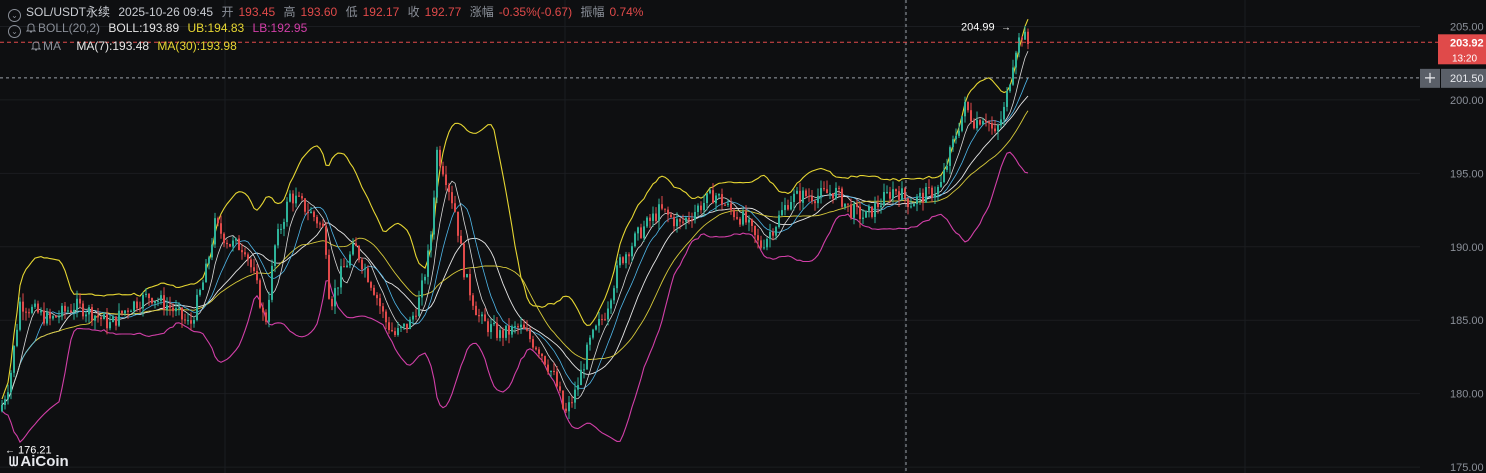  Describe the element at coordinates (69, 28) in the screenshot. I see `boll-name: BOLL(20,2)` at that location.